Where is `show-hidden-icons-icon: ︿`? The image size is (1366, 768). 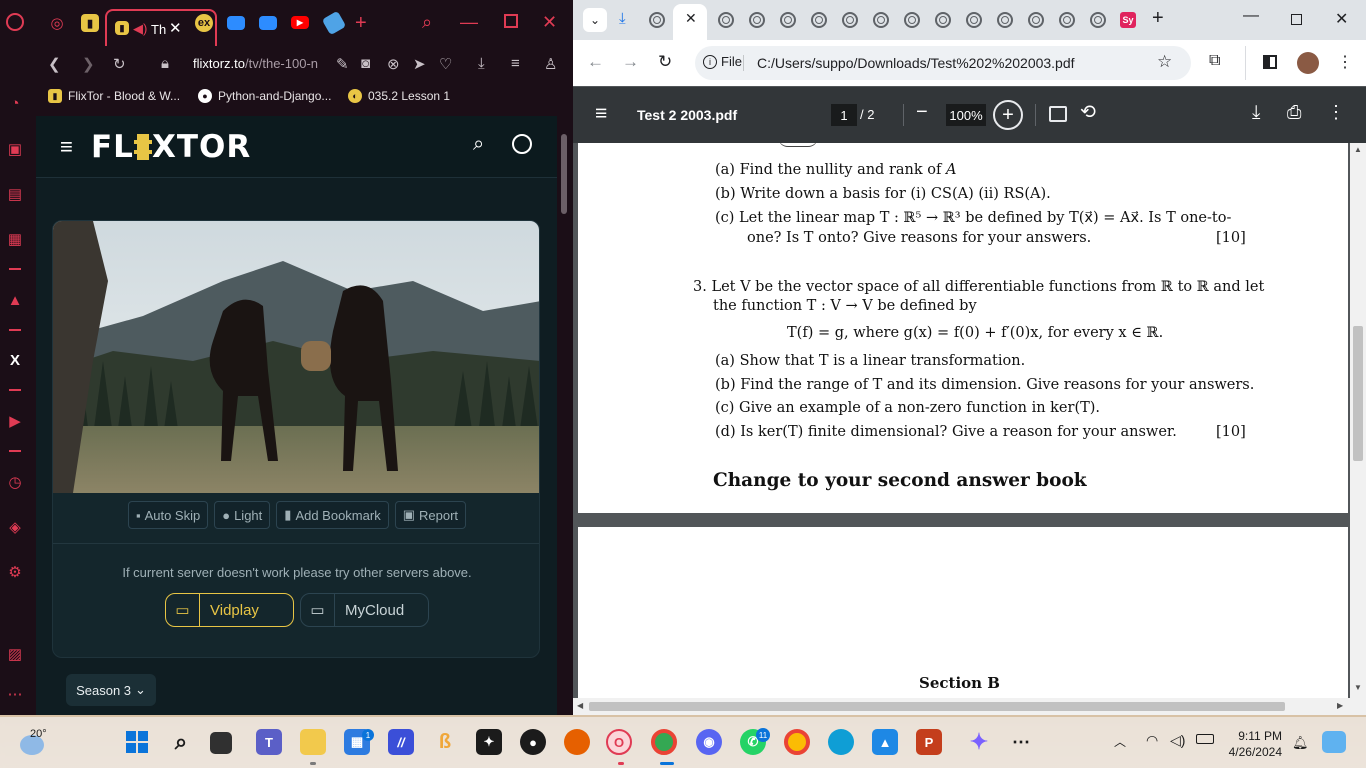 show-hidden-icons-icon: ︿ is located at coordinates (1120, 741).